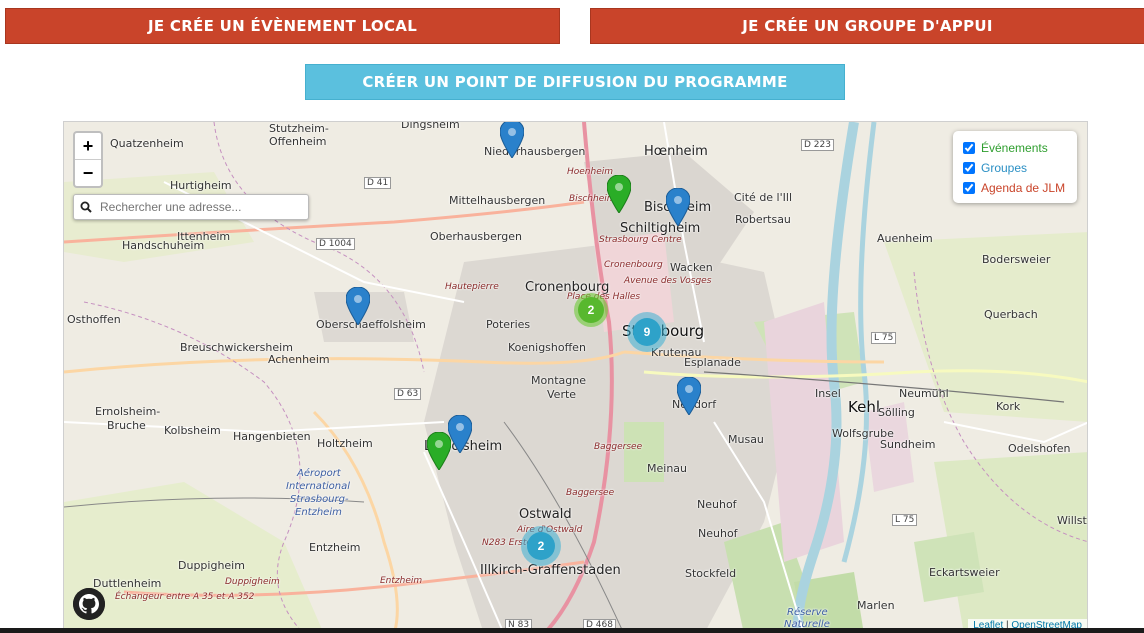 Image resolution: width=1144 pixels, height=633 pixels. I want to click on place-label: Stutzheim-, so click(299, 128).